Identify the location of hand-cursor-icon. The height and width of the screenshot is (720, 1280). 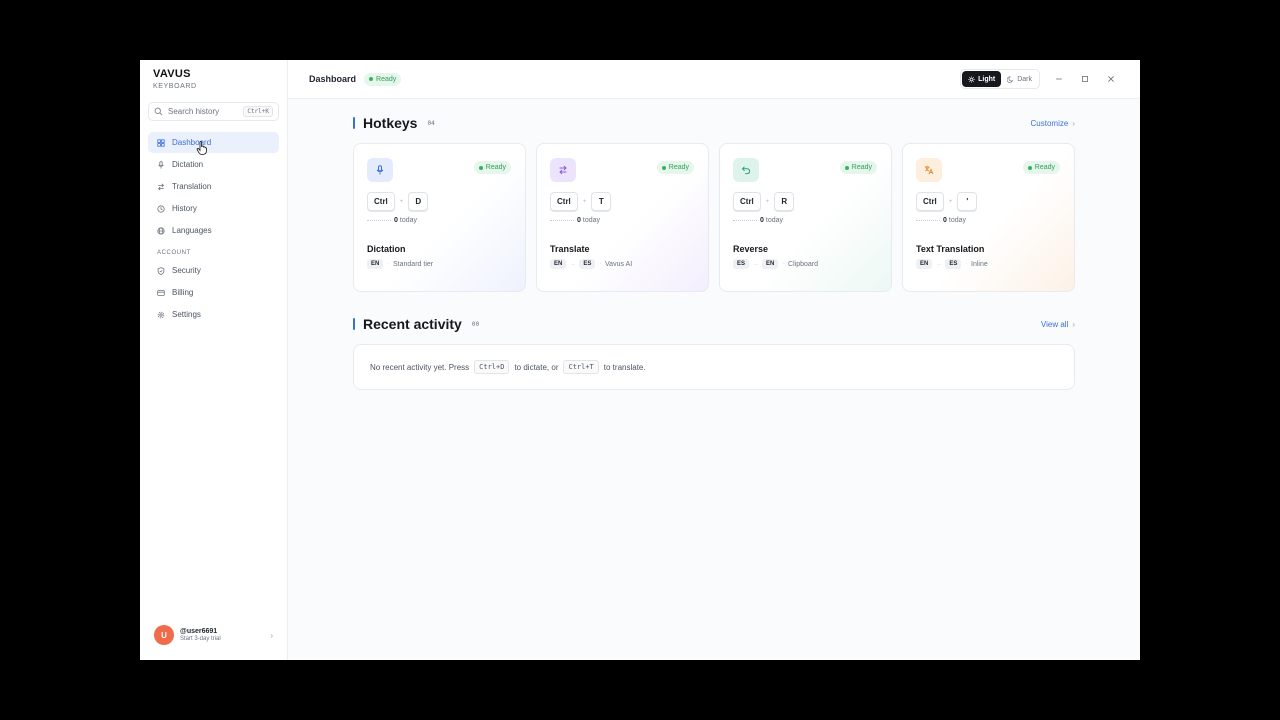
(201, 148).